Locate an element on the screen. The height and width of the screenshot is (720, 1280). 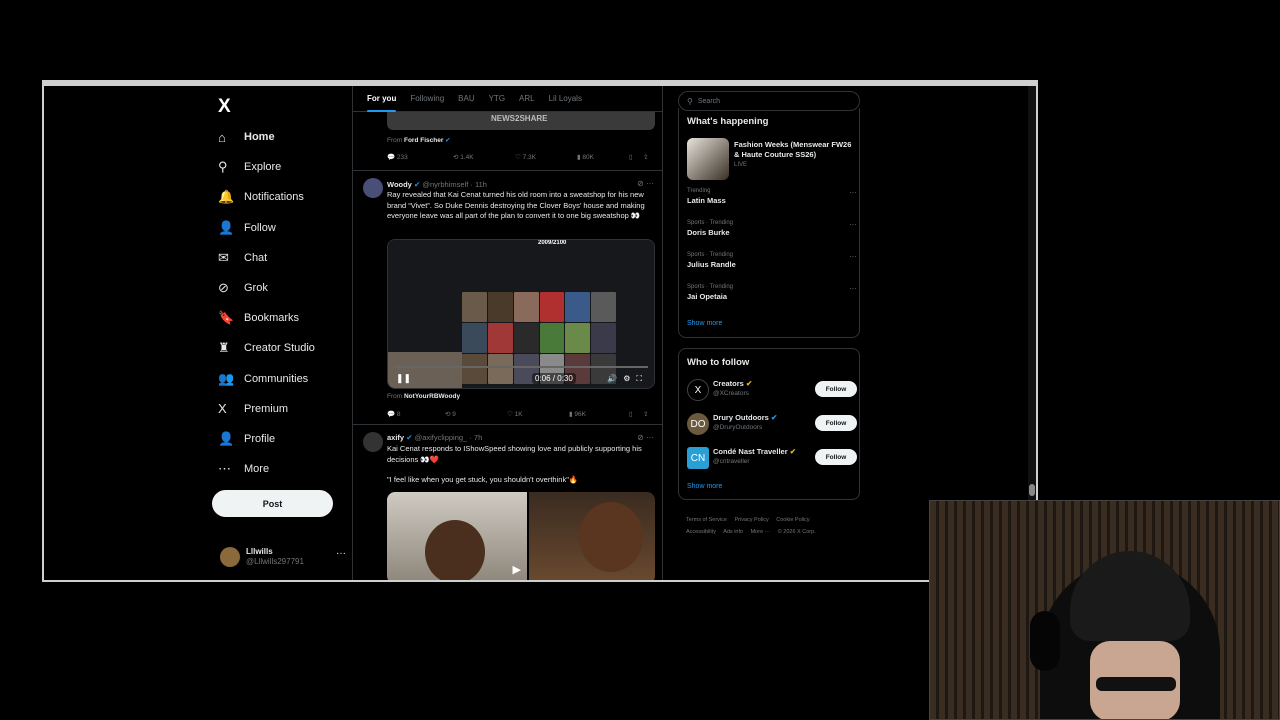
tab-ytg: YTG is located at coordinates (497, 98).